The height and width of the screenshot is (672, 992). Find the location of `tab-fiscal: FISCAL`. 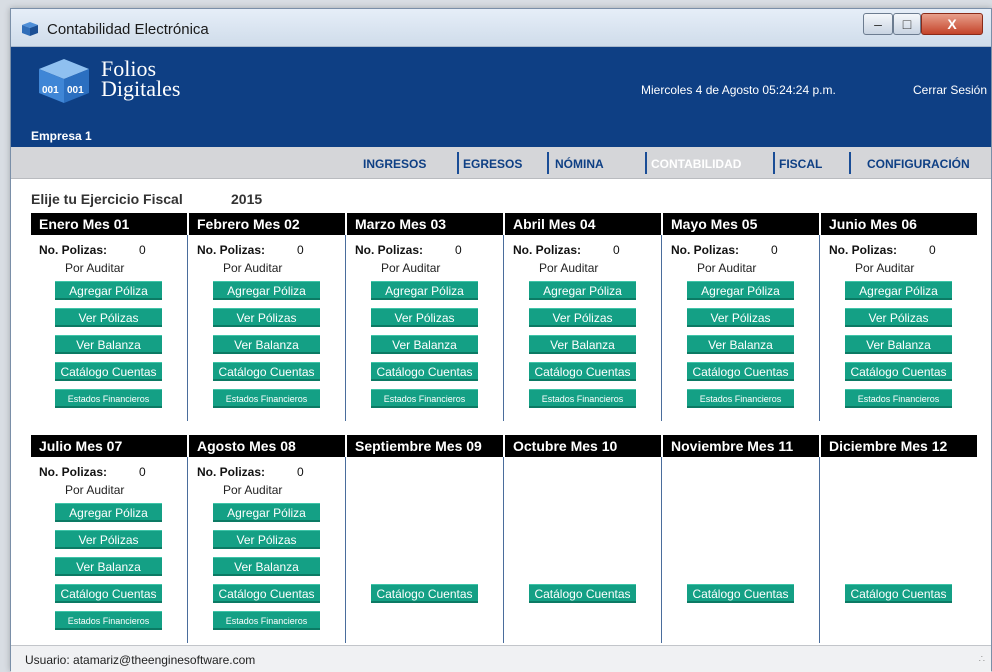

tab-fiscal: FISCAL is located at coordinates (798, 164).